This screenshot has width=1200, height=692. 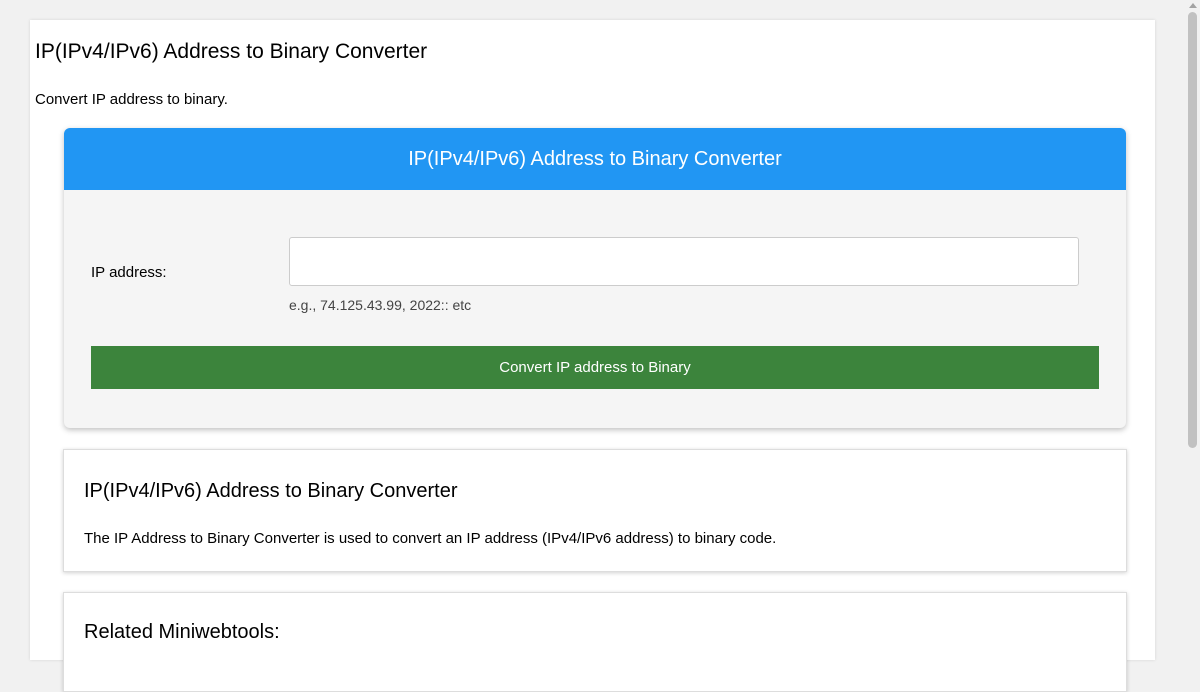 What do you see at coordinates (182, 632) in the screenshot?
I see `related-title: Related Miniwebtools:` at bounding box center [182, 632].